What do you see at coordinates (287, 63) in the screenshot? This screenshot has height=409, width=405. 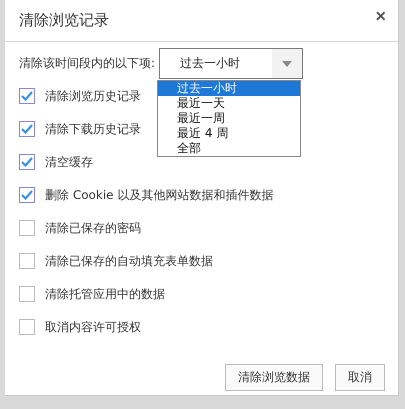 I see `caret-icon` at bounding box center [287, 63].